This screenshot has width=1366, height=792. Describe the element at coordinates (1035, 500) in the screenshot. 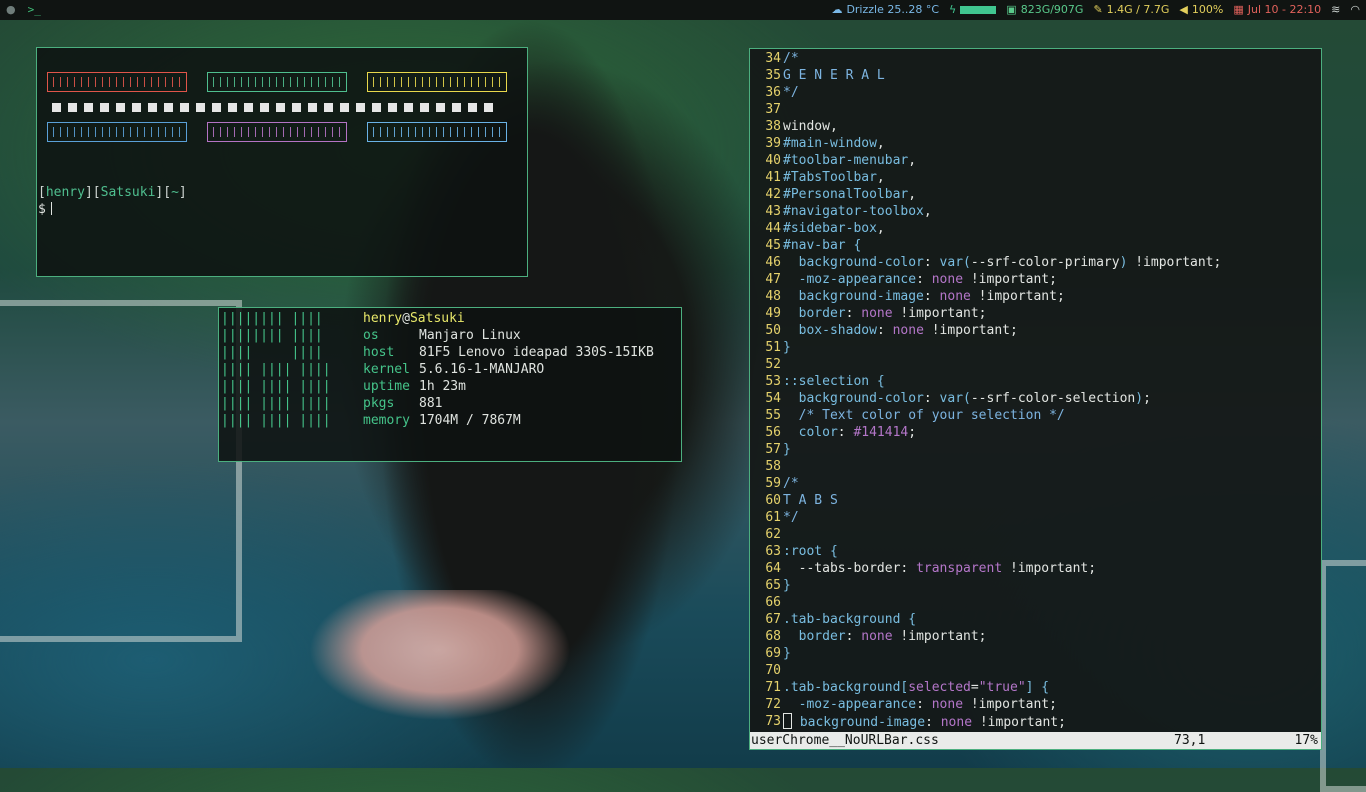

I see `code-line: 60 T A B S` at that location.